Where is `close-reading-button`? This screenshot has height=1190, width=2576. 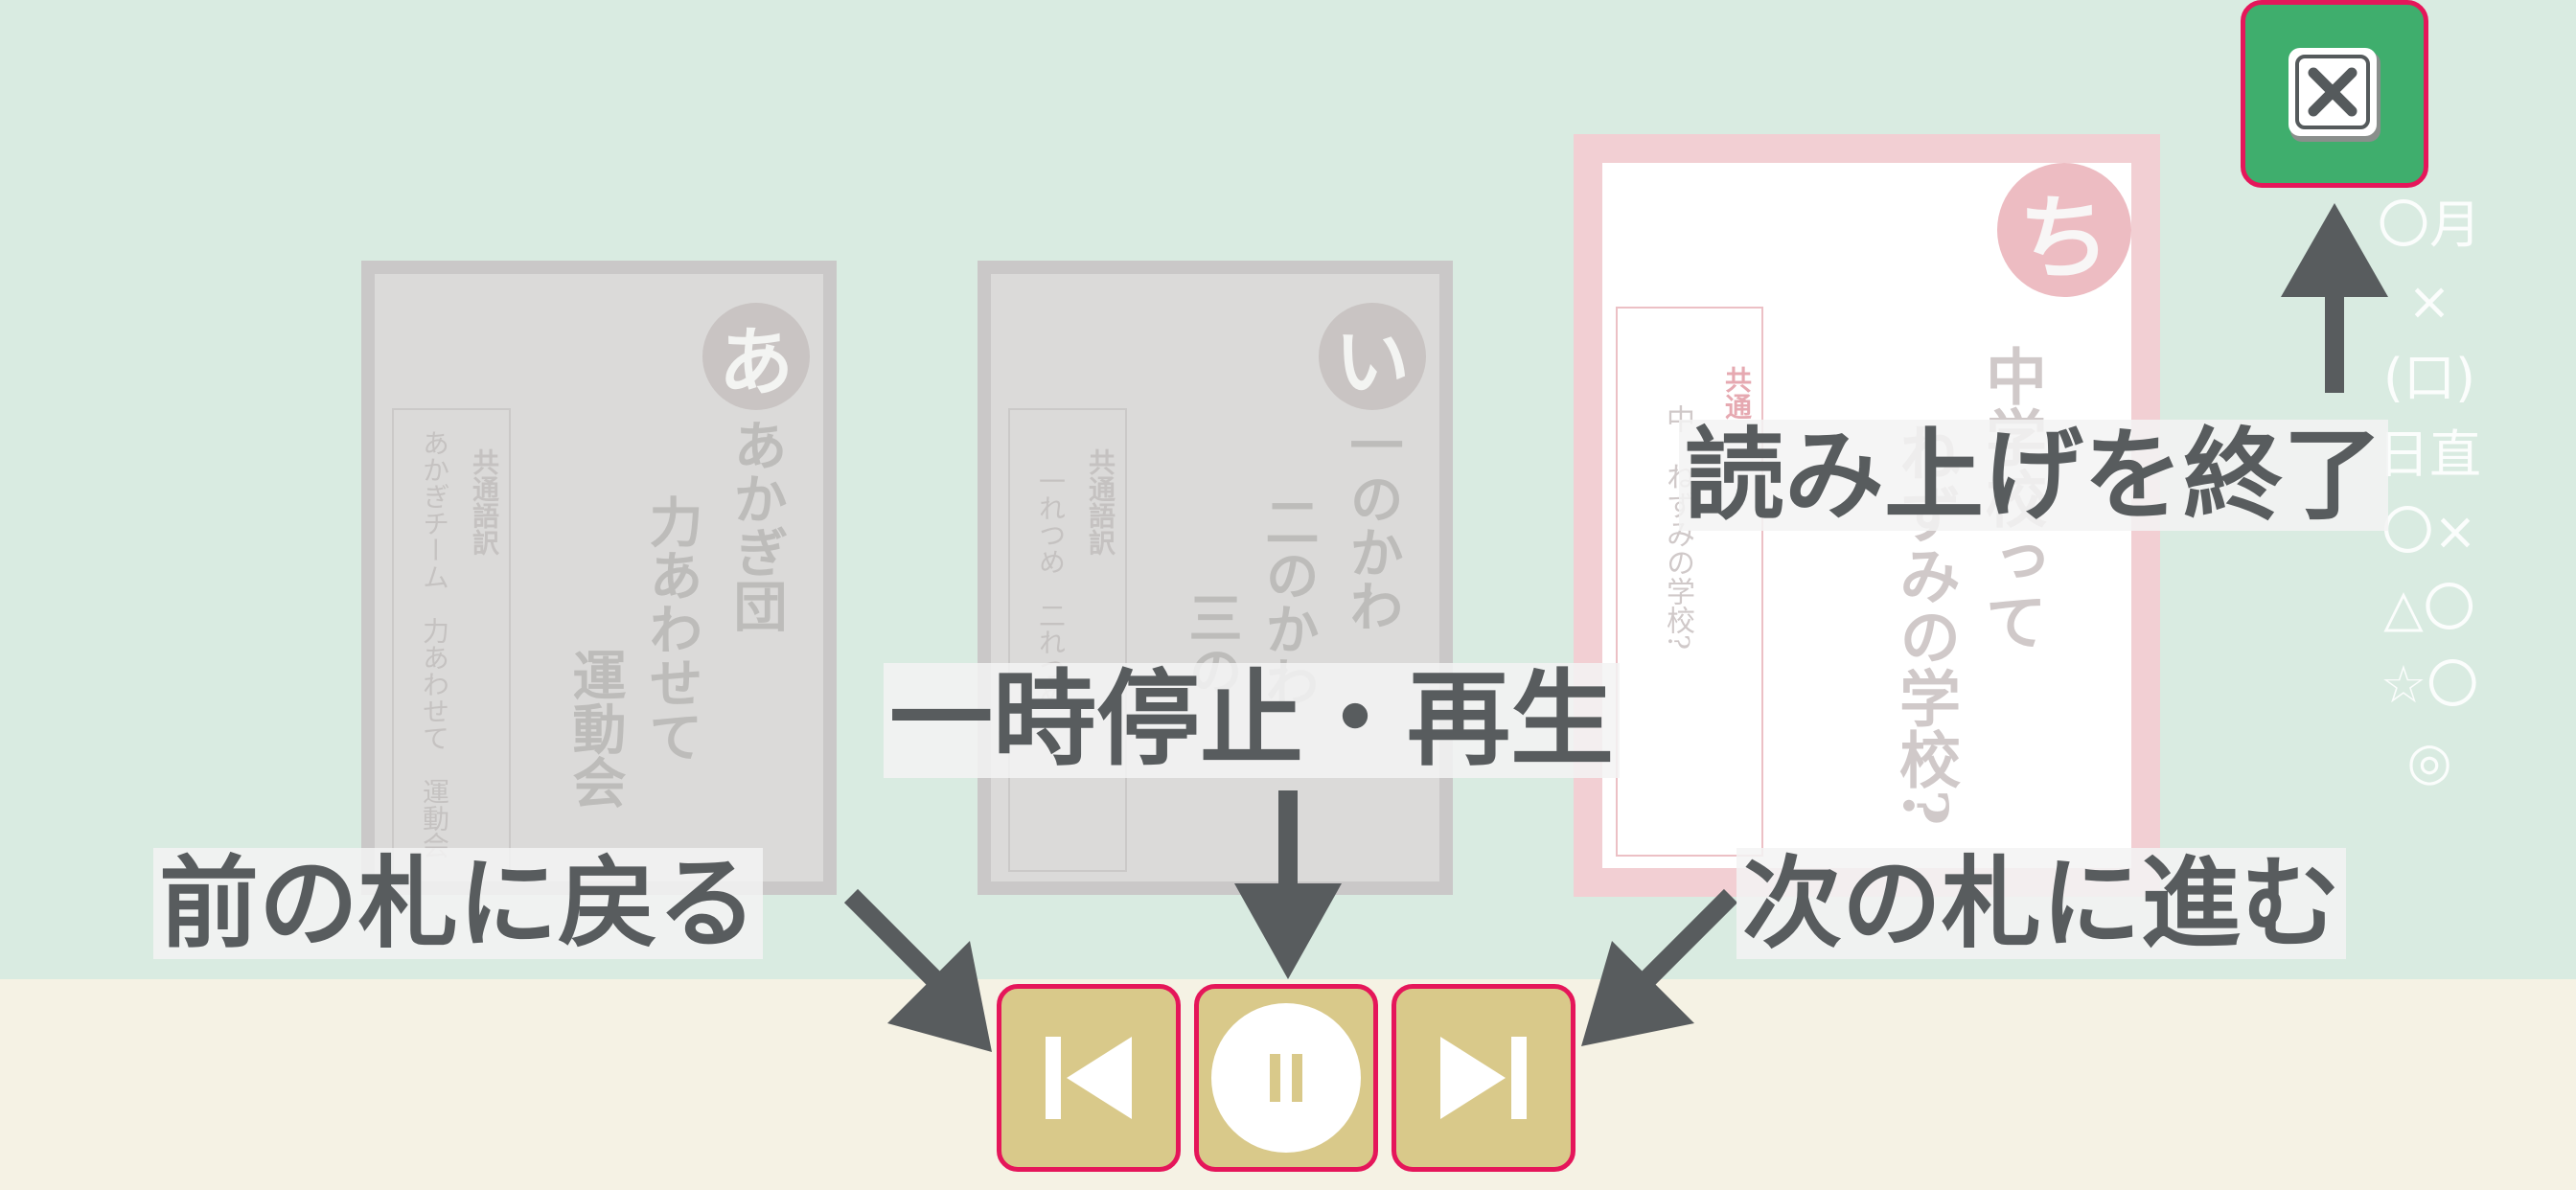
close-reading-button is located at coordinates (2334, 94).